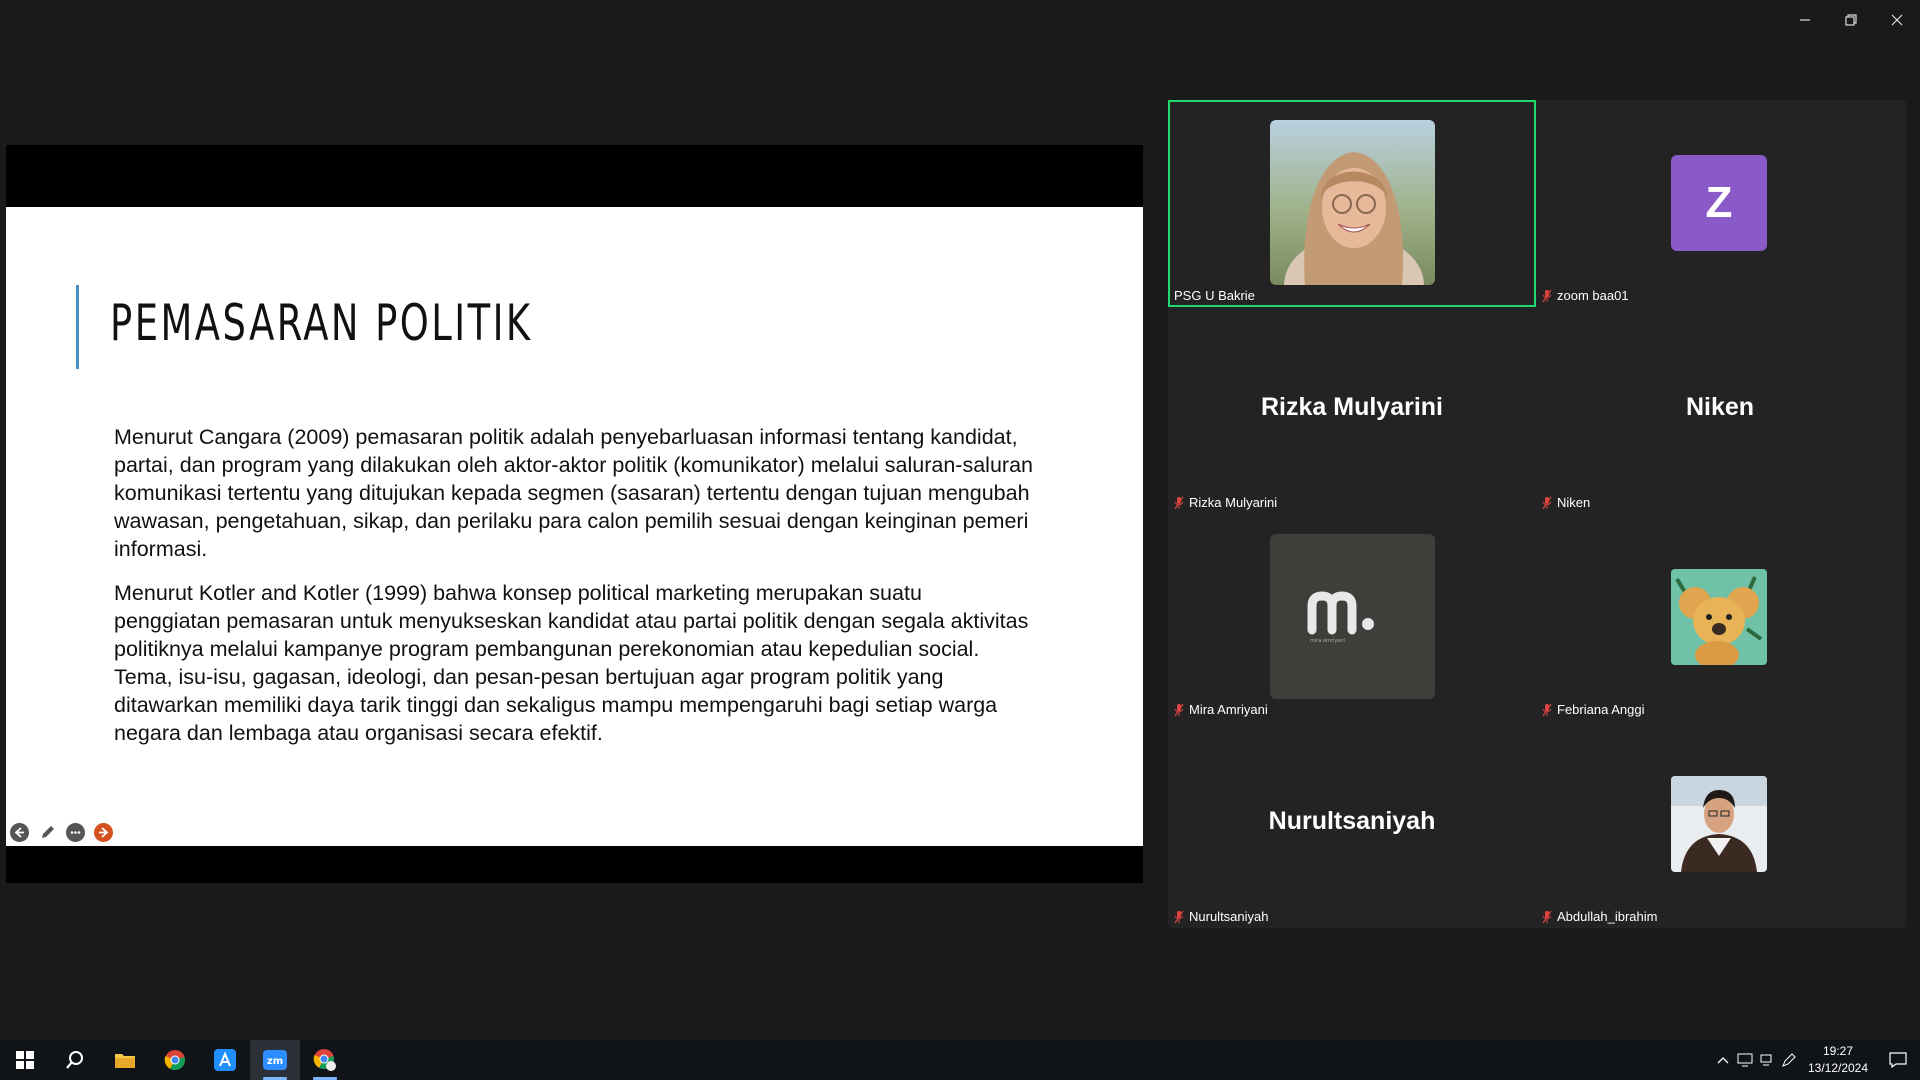 This screenshot has width=1920, height=1080. What do you see at coordinates (1352, 821) in the screenshot?
I see `participant-display-name: Nurultsaniyah` at bounding box center [1352, 821].